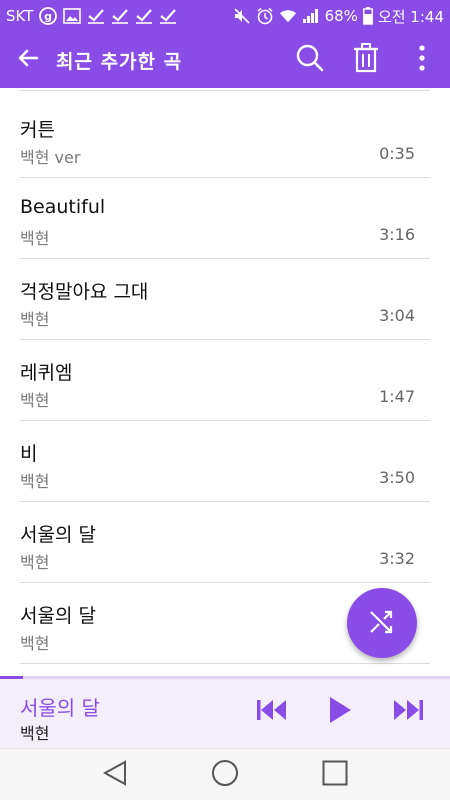 This screenshot has width=450, height=800. Describe the element at coordinates (60, 708) in the screenshot. I see `now-playing-title: 서울의 달` at that location.